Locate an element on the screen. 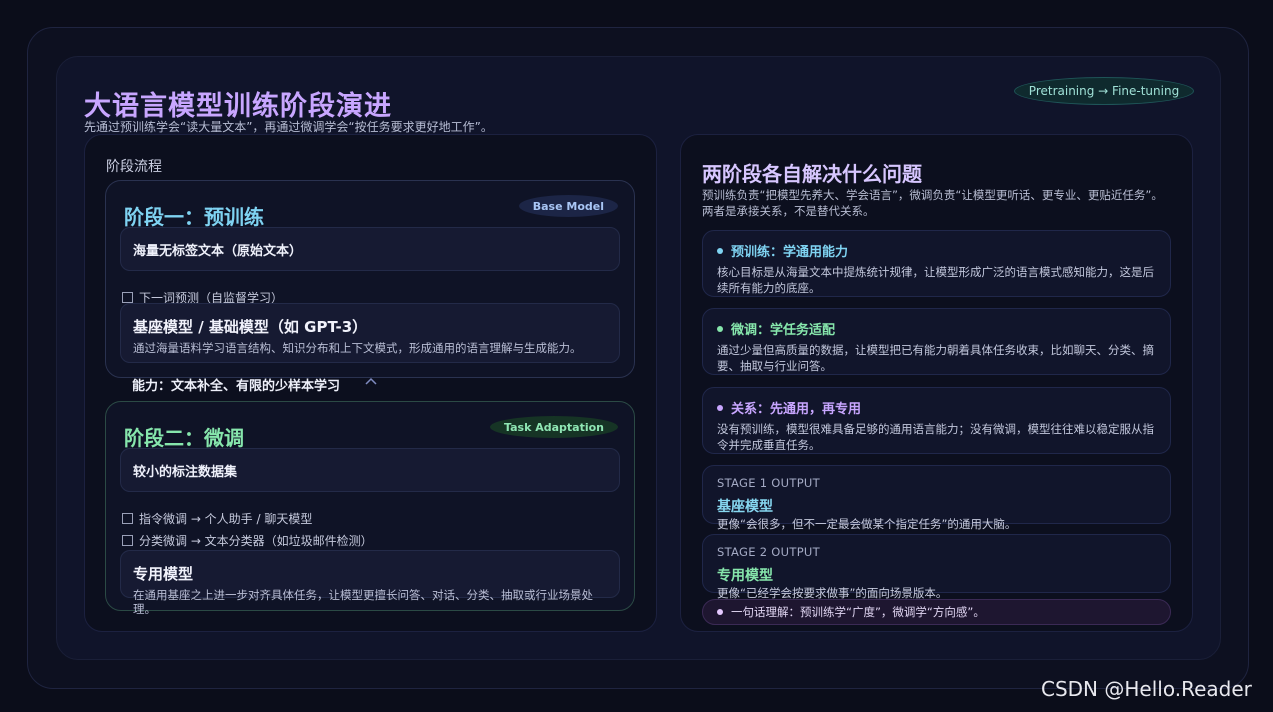 The height and width of the screenshot is (712, 1273). relationship-head-text: 关系：先通用，再专用 is located at coordinates (796, 409).